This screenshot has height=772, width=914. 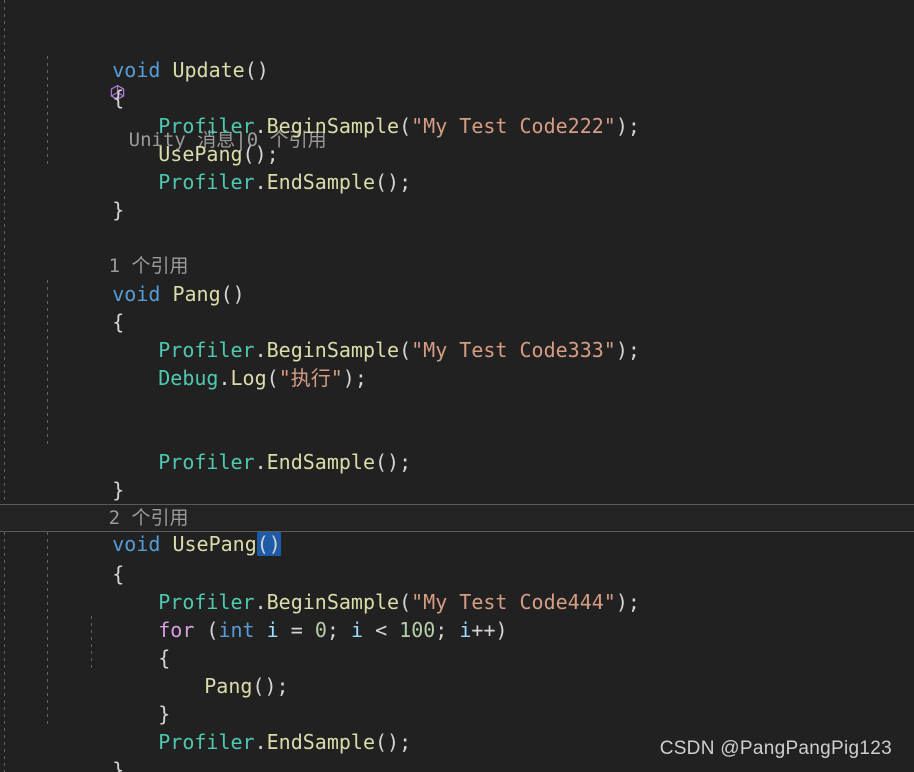 I want to click on token-less-than: <, so click(x=381, y=630).